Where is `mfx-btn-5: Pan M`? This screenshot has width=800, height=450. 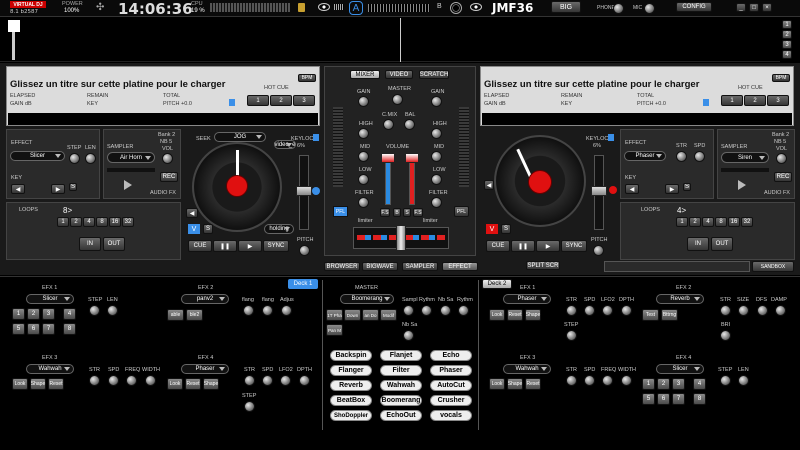 mfx-btn-5: Pan M is located at coordinates (334, 330).